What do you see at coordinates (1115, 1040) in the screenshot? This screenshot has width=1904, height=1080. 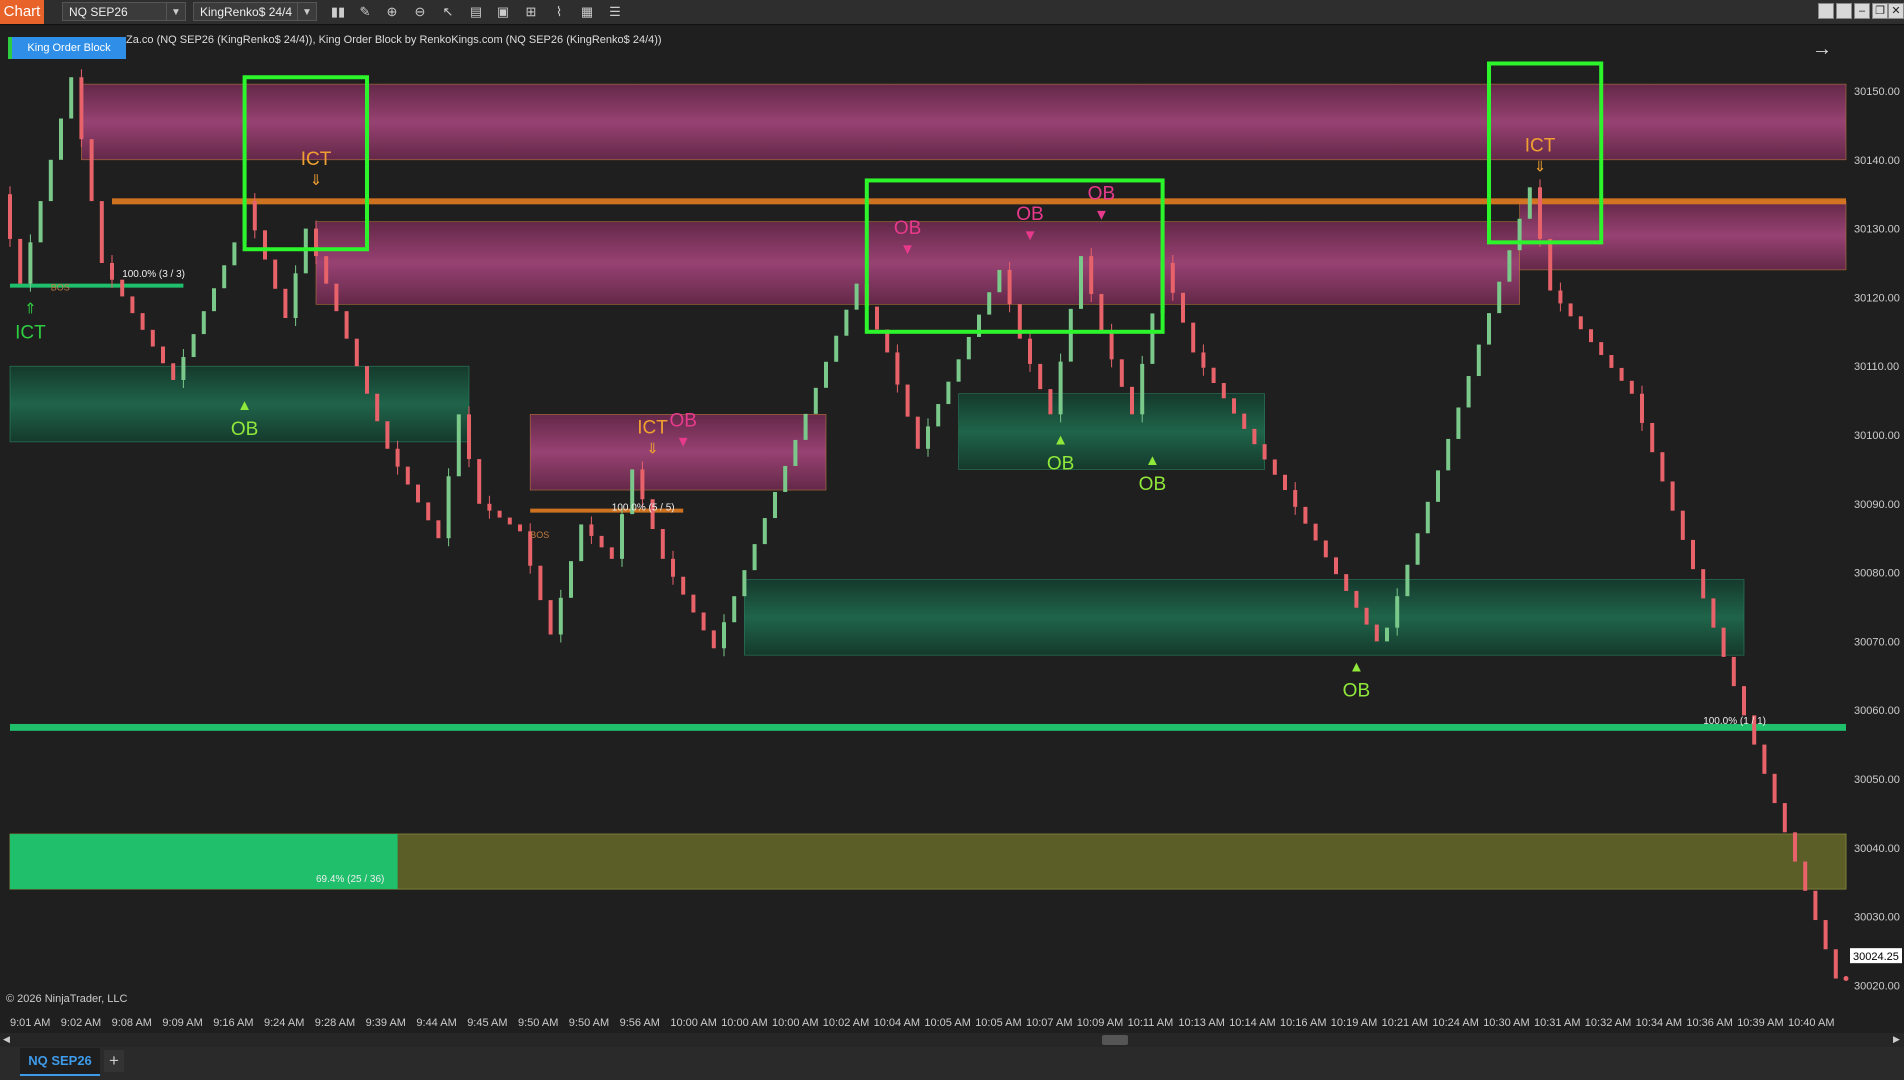 I see `scrollbar-thumb` at bounding box center [1115, 1040].